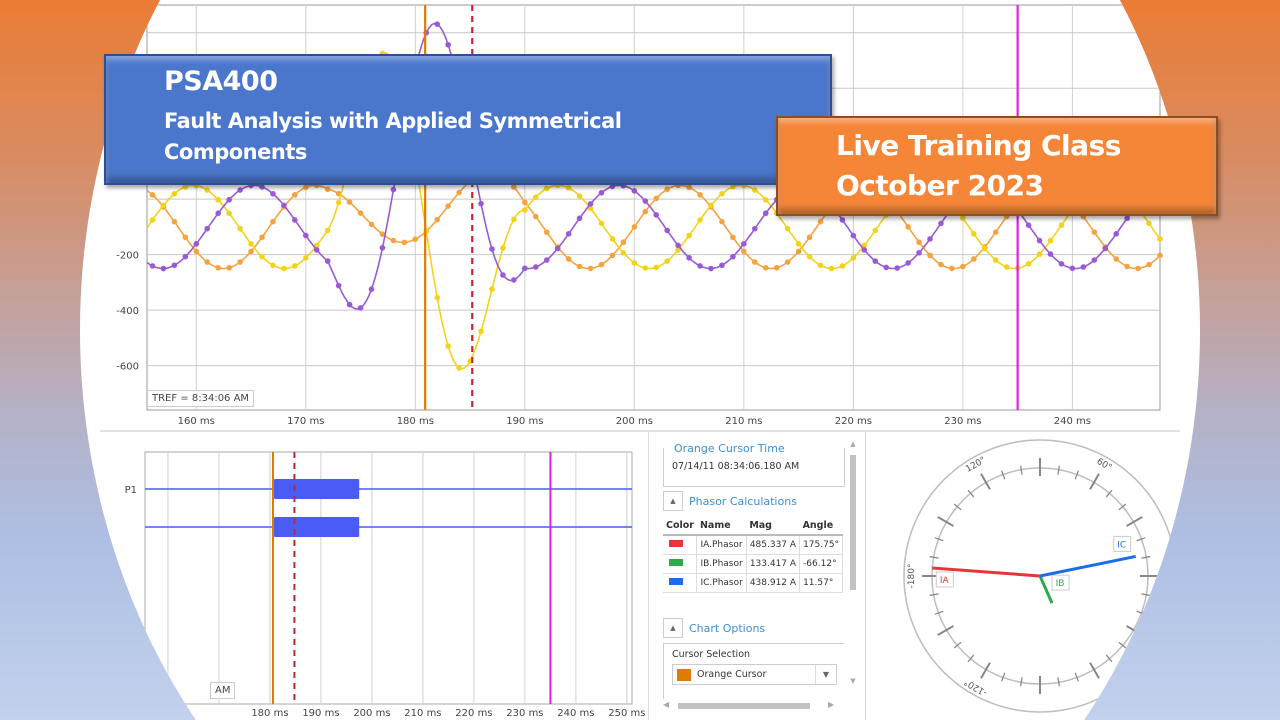 Image resolution: width=1280 pixels, height=720 pixels. What do you see at coordinates (131, 490) in the screenshot?
I see `channel-label: P1` at bounding box center [131, 490].